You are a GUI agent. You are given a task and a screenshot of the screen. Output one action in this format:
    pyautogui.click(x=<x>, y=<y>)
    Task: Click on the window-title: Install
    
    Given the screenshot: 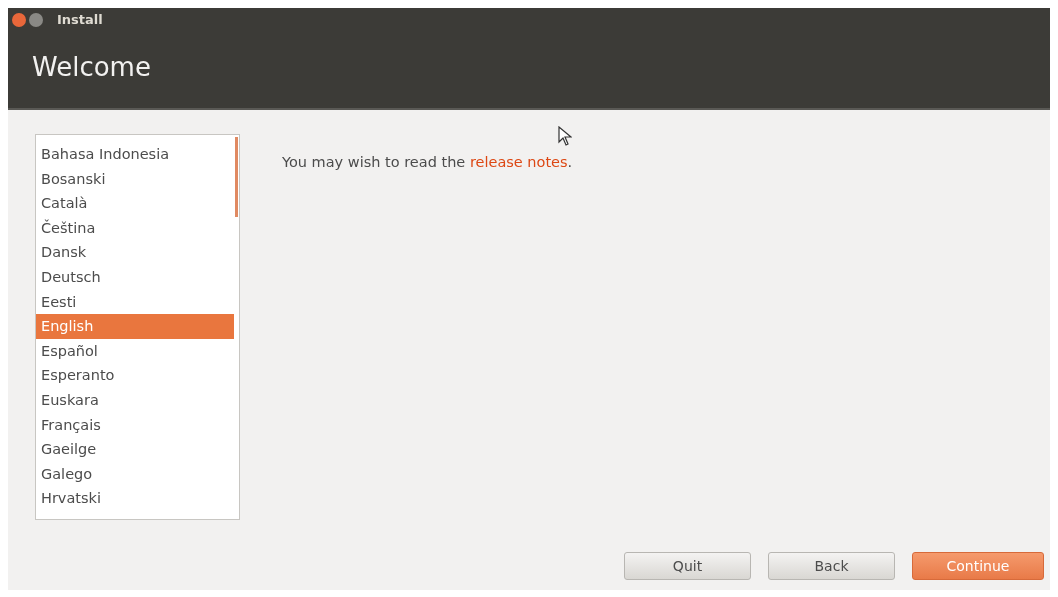 What is the action you would take?
    pyautogui.click(x=80, y=20)
    